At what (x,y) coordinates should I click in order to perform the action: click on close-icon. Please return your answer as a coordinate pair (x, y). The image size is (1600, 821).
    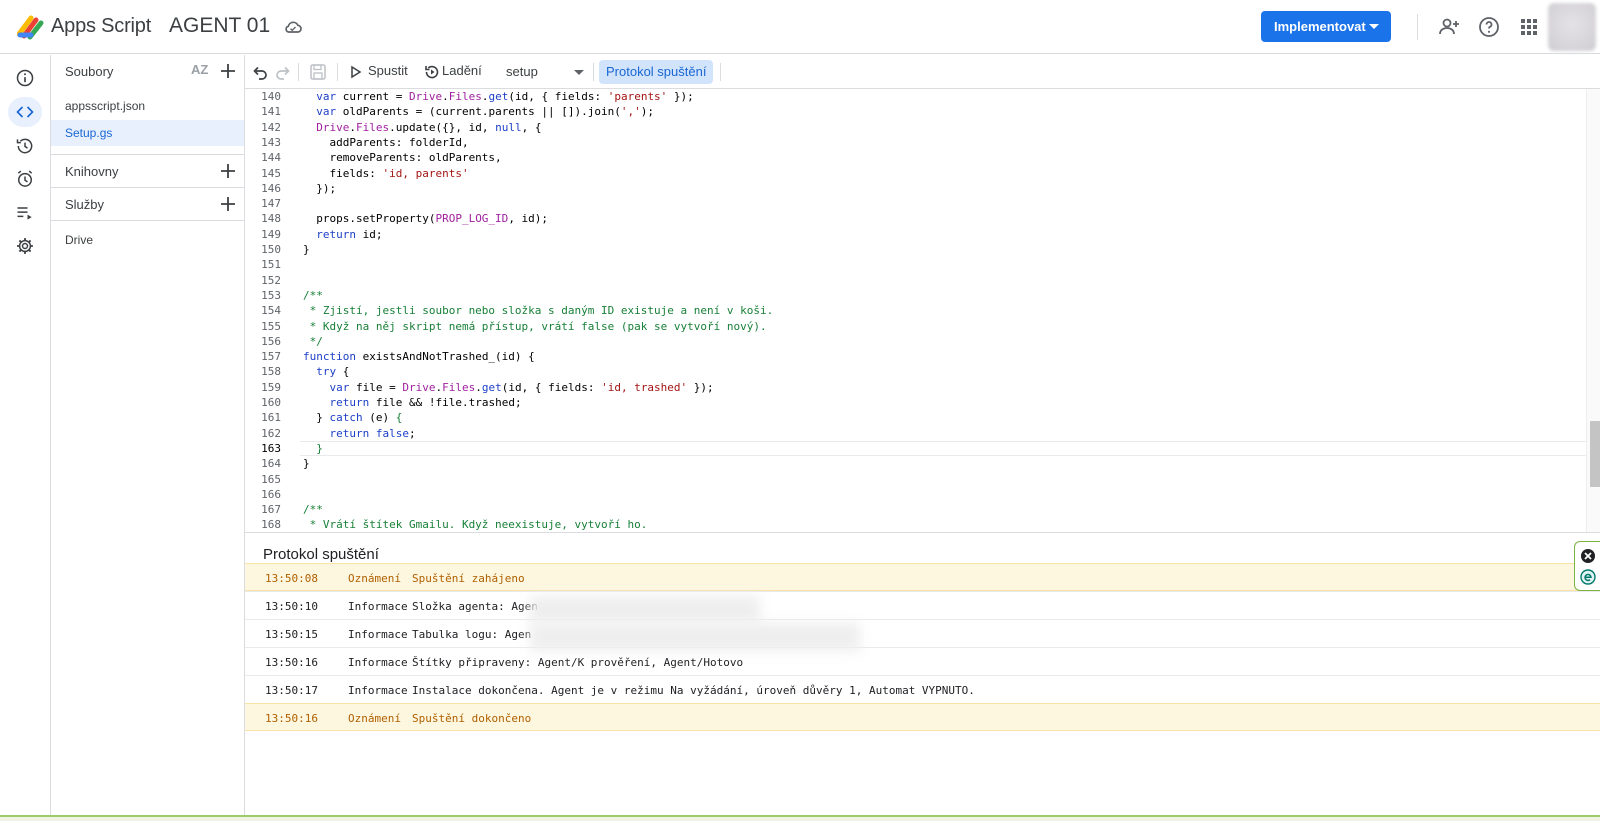
    Looking at the image, I should click on (1588, 556).